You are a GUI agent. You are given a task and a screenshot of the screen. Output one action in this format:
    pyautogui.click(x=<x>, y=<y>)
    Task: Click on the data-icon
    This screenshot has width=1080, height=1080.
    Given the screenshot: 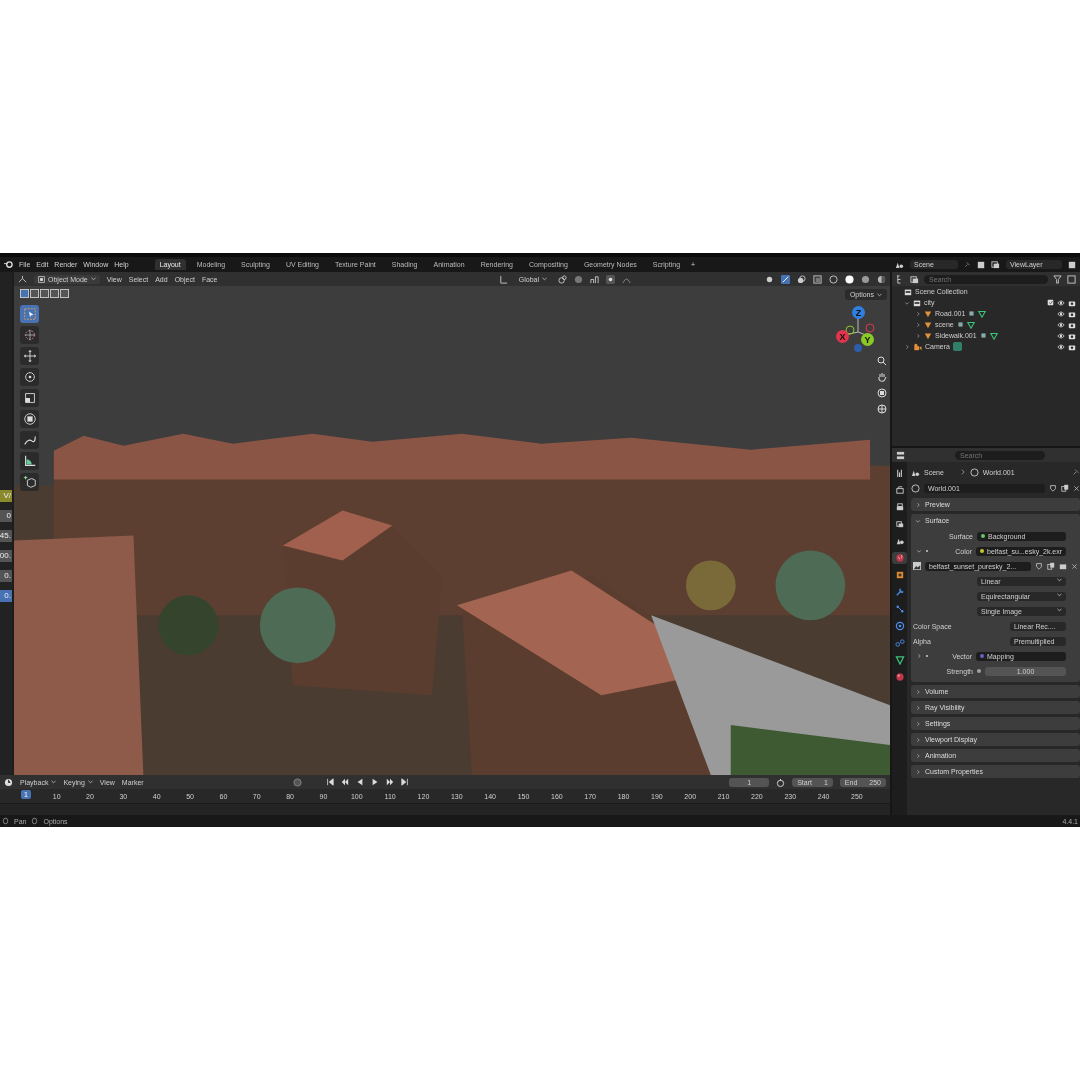 What is the action you would take?
    pyautogui.click(x=899, y=660)
    